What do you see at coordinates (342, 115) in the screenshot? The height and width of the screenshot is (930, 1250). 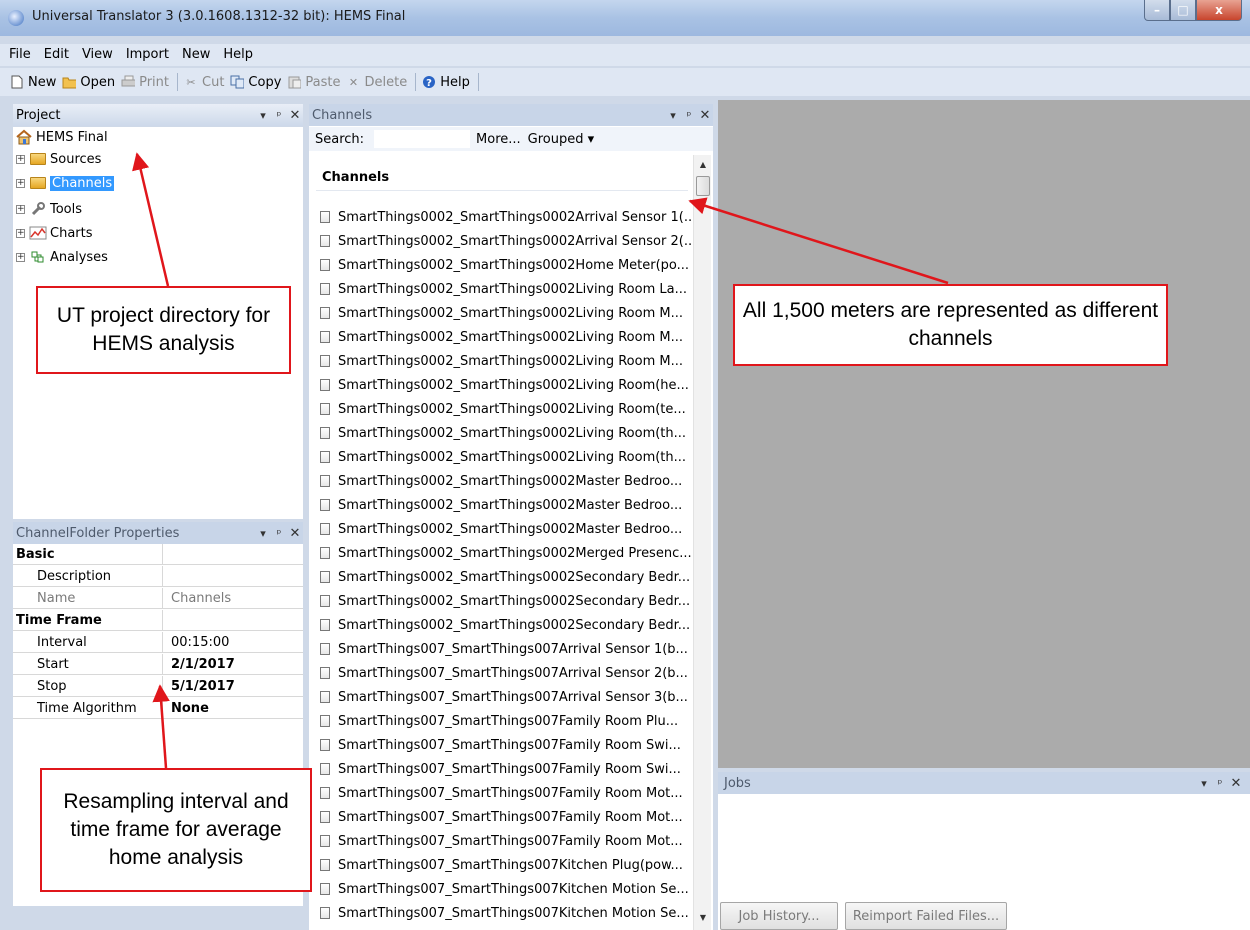 I see `channels-panel-title: Channels` at bounding box center [342, 115].